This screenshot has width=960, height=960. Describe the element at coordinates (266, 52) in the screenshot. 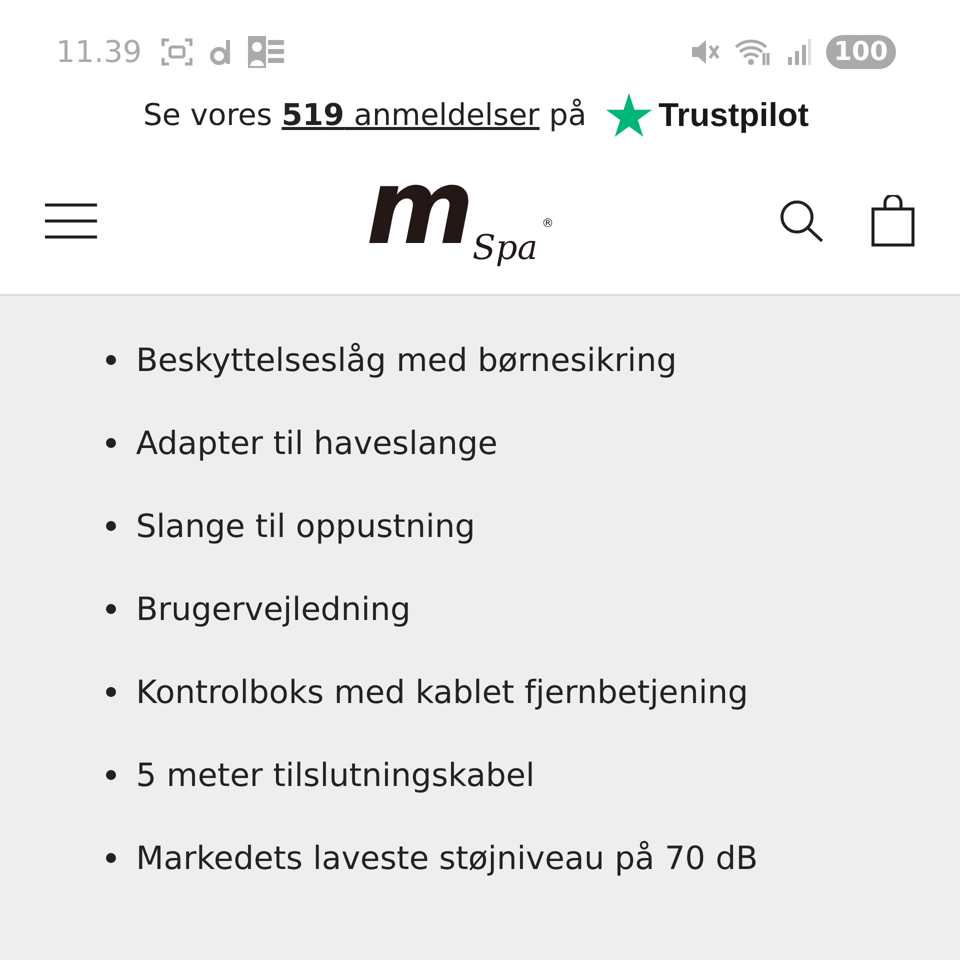

I see `contact-card-icon` at that location.